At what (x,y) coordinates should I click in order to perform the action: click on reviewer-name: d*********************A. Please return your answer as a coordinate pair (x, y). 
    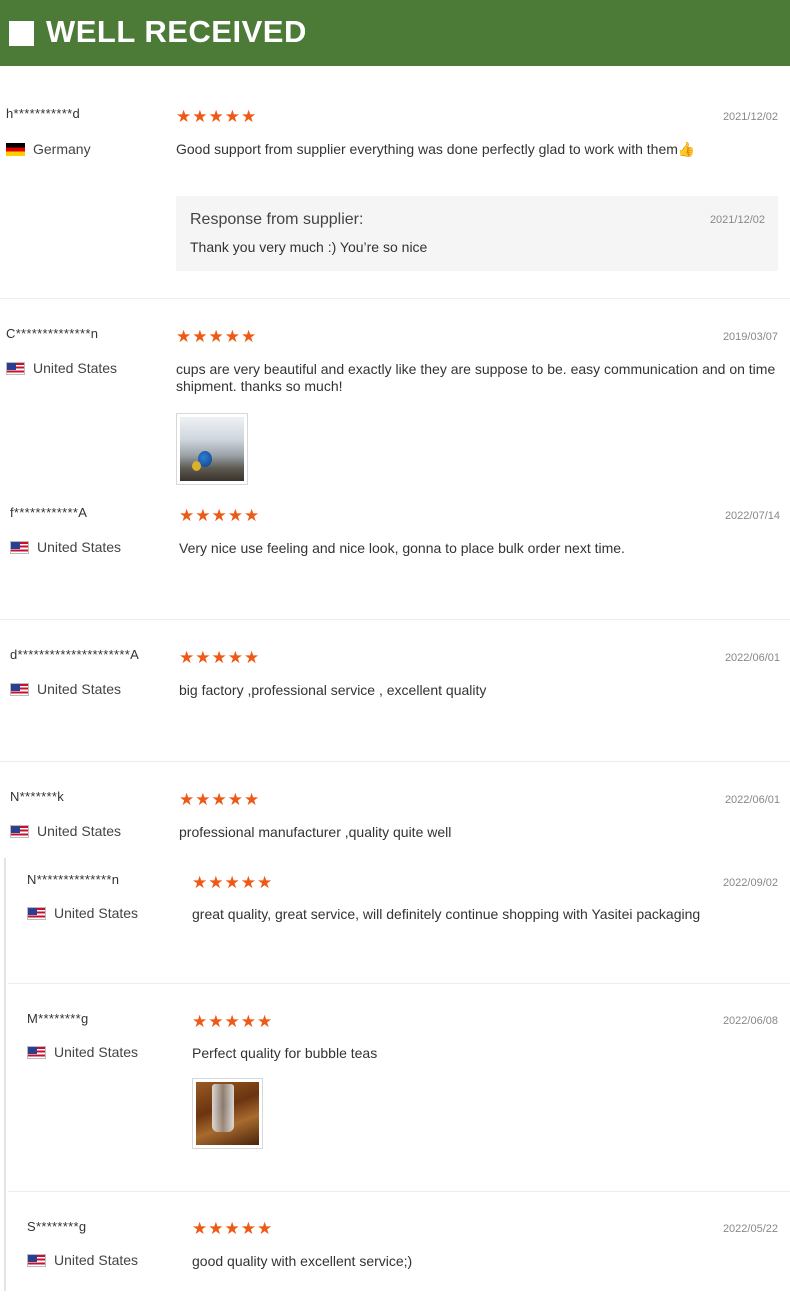
    Looking at the image, I should click on (75, 654).